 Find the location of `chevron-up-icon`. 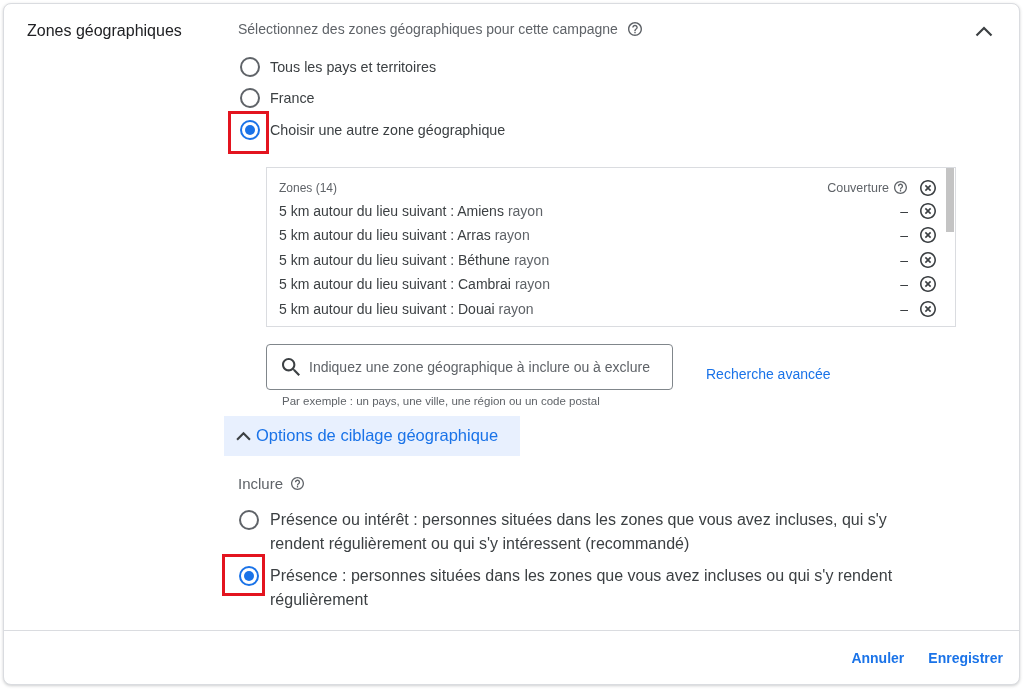

chevron-up-icon is located at coordinates (984, 31).